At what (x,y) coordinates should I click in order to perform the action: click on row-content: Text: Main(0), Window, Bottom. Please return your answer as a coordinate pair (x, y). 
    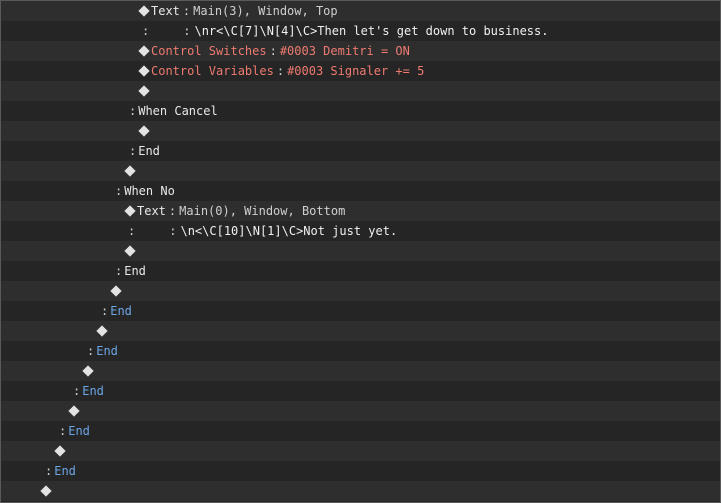
    Looking at the image, I should click on (234, 211).